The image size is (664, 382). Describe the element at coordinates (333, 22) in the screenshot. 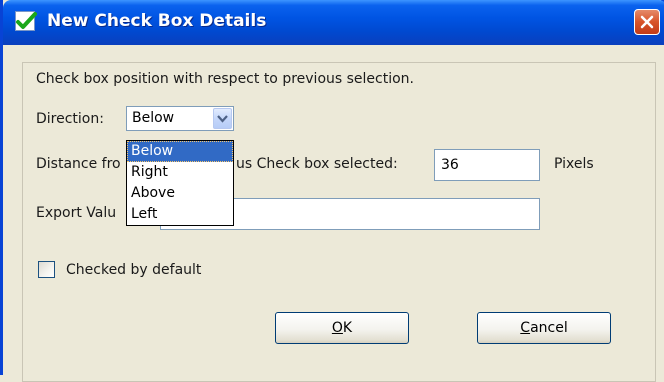

I see `title-bar: New Check Box Details` at that location.